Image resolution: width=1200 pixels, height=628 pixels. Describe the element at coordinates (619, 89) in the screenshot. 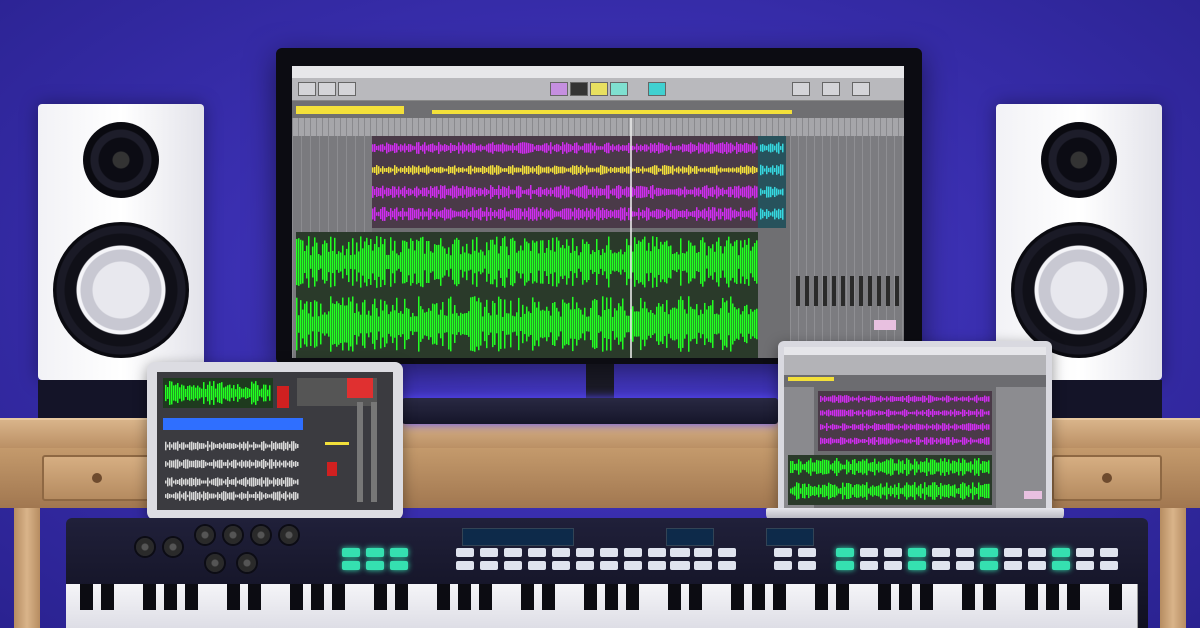

I see `transport-record-button` at that location.